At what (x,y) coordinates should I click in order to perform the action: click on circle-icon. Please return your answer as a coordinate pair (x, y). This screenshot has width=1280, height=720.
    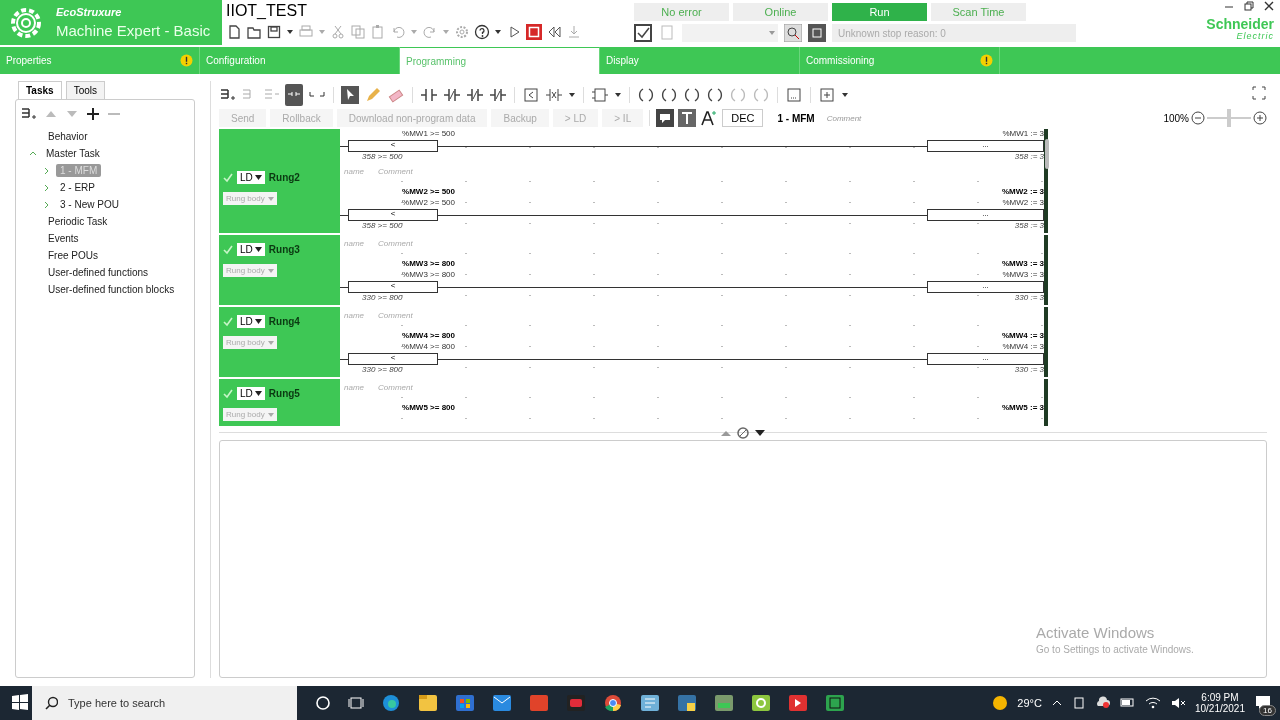
    Looking at the image, I should click on (323, 703).